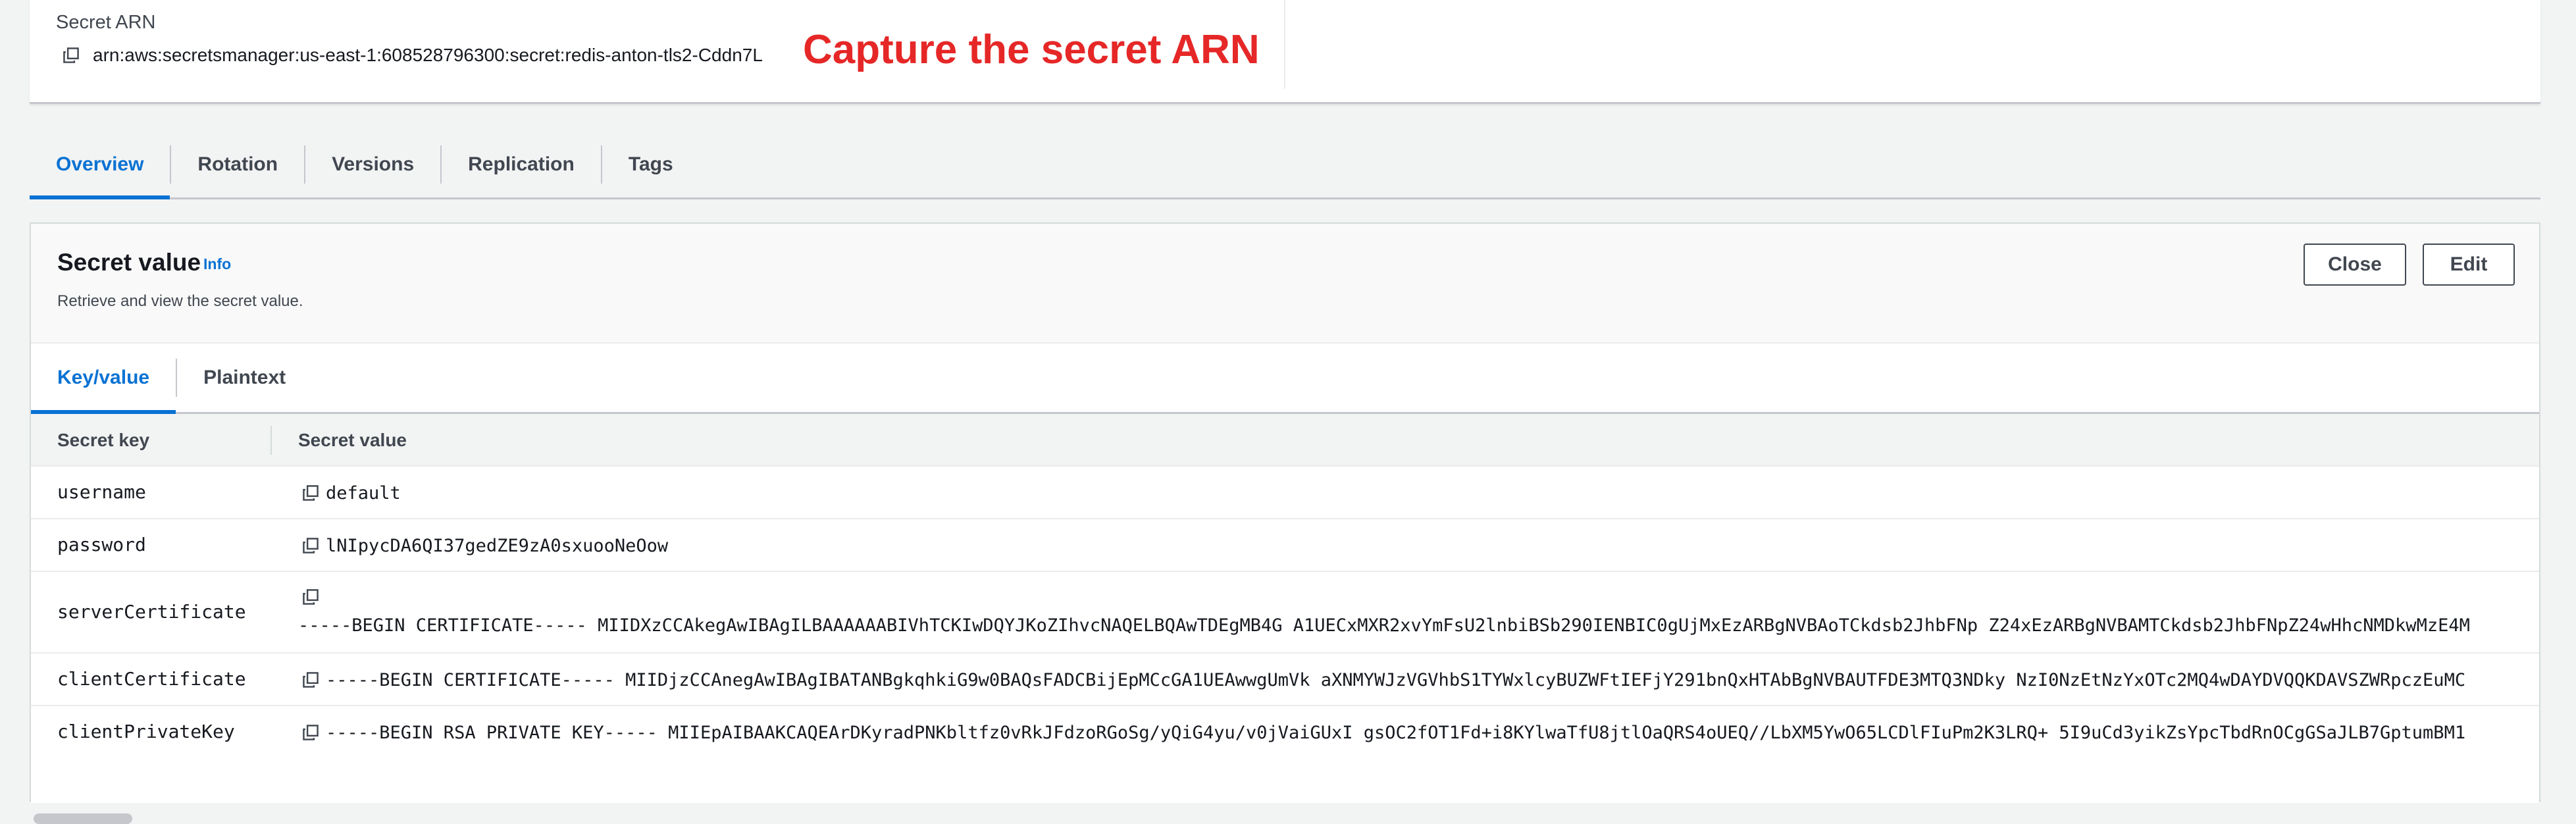  What do you see at coordinates (521, 164) in the screenshot?
I see `tab-replication: Replication` at bounding box center [521, 164].